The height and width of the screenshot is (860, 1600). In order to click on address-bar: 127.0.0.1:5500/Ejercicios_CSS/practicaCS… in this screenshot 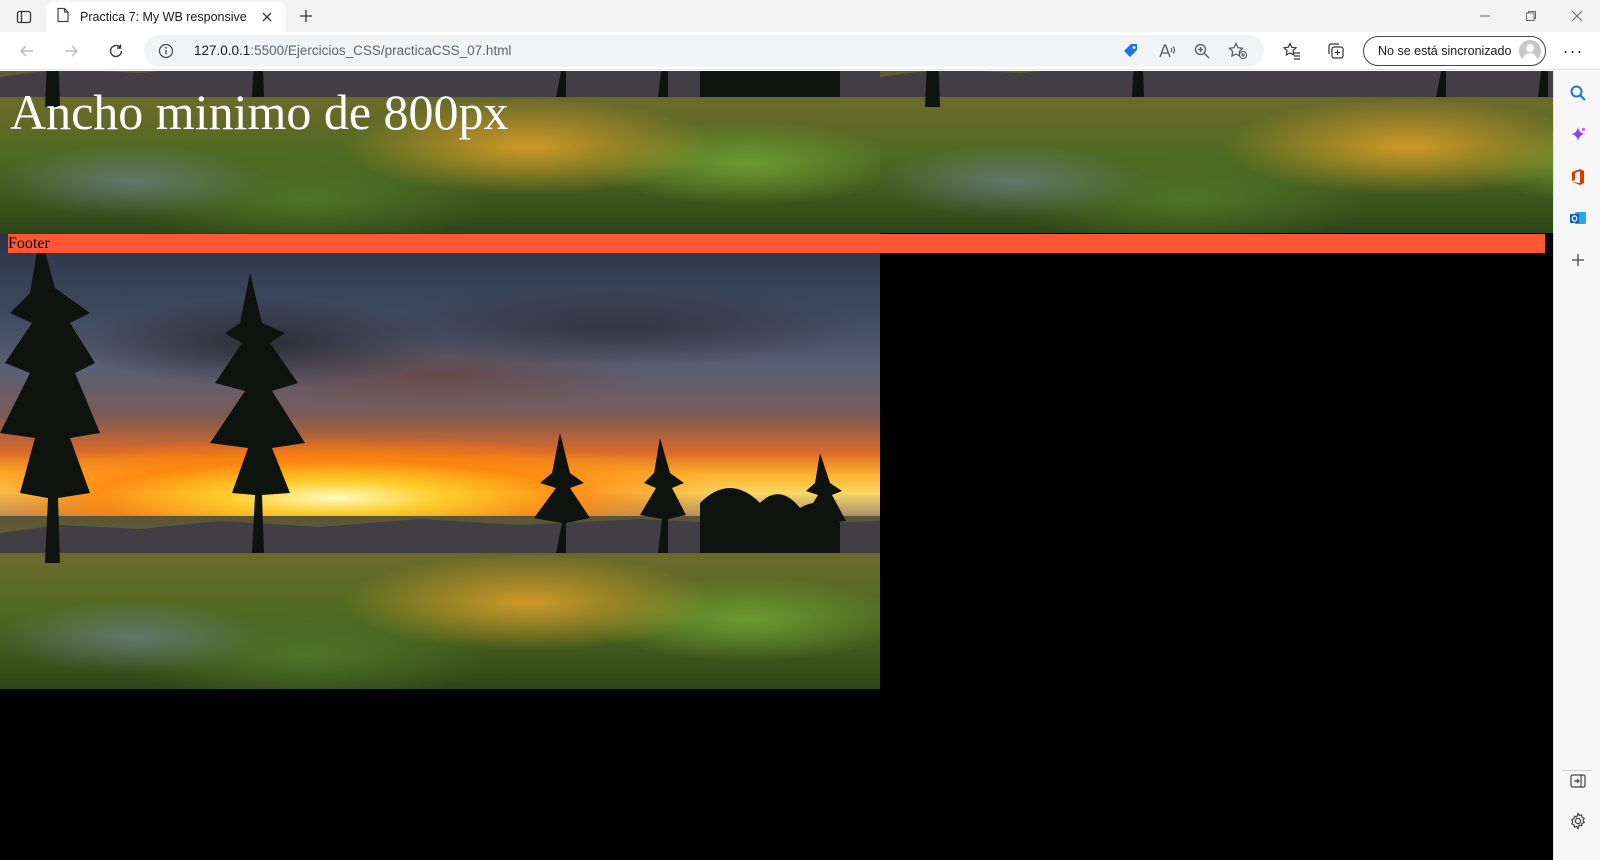, I will do `click(704, 51)`.